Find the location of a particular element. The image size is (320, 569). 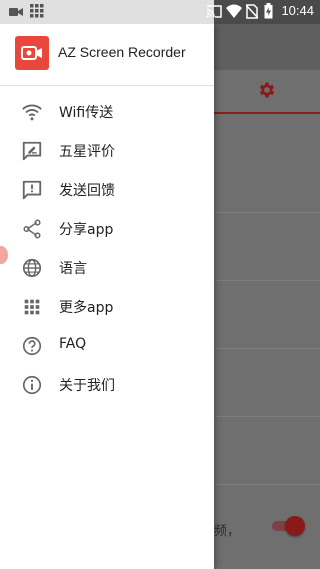

feedback-icon is located at coordinates (32, 190).